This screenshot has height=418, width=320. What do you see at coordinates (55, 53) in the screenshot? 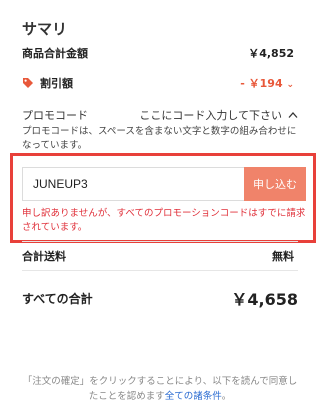
I see `subtotal-label: 商品合計金額` at bounding box center [55, 53].